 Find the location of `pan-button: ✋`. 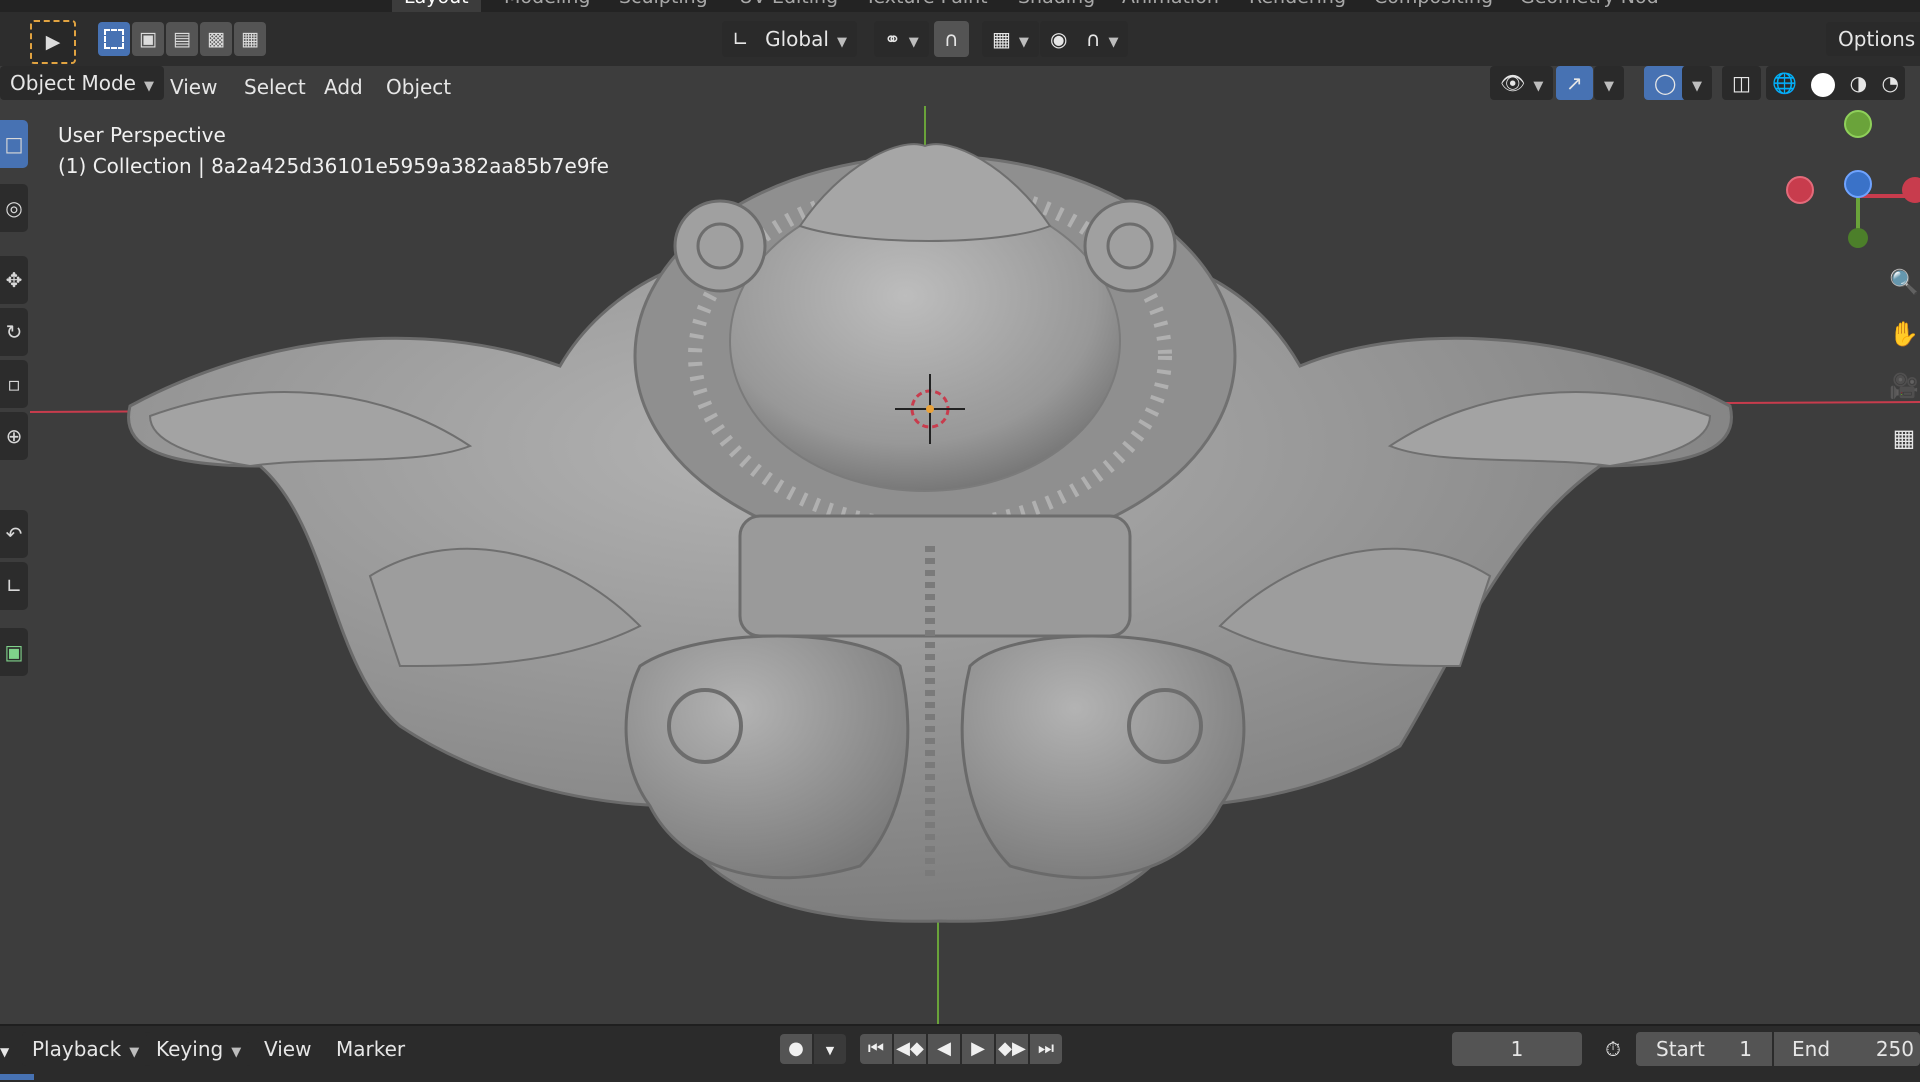

pan-button: ✋ is located at coordinates (1902, 334).